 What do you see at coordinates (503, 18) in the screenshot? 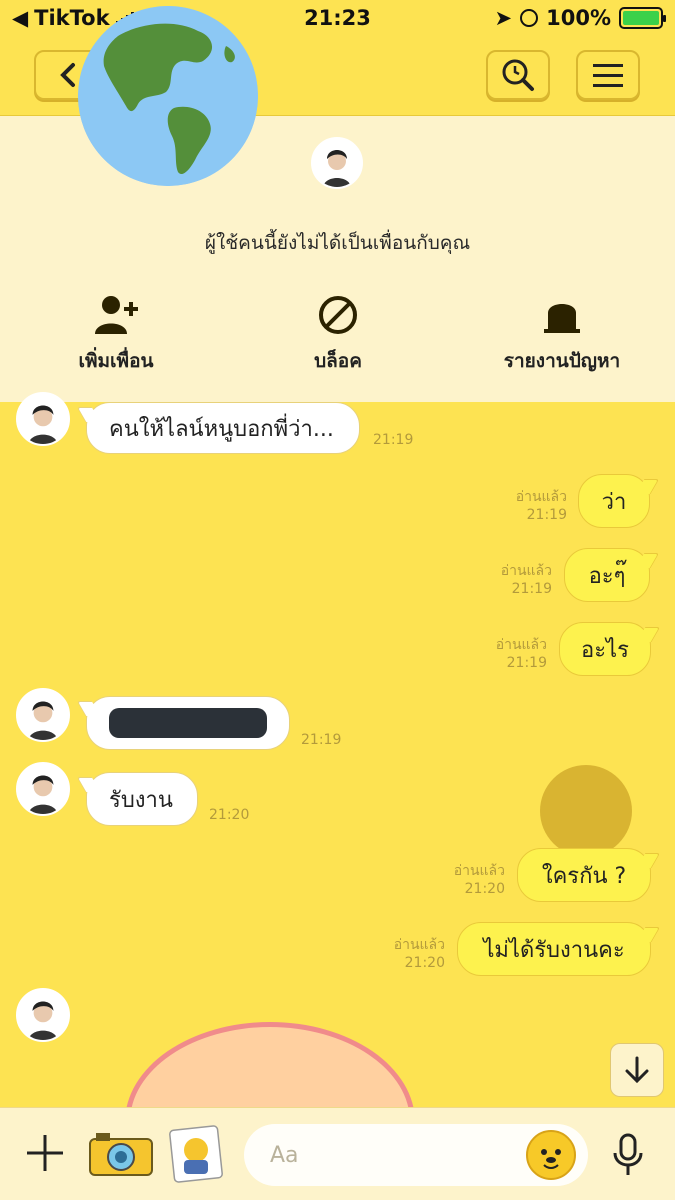
I see `location-icon: ➤` at bounding box center [503, 18].